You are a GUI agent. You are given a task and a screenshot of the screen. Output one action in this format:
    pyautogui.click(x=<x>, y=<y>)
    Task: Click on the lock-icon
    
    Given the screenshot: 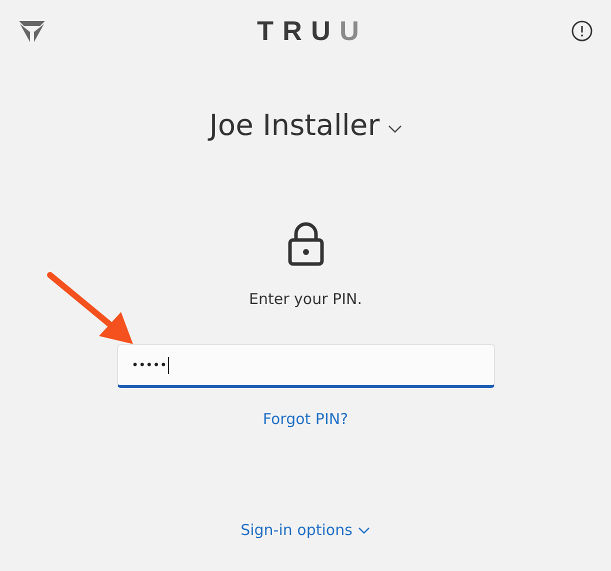 What is the action you would take?
    pyautogui.click(x=305, y=244)
    